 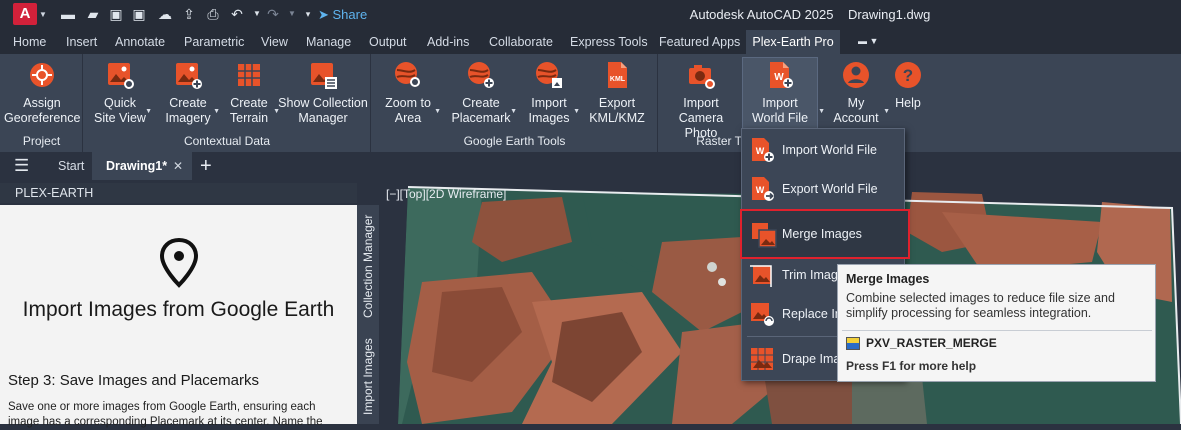 What do you see at coordinates (407, 74) in the screenshot?
I see `globe-zoom-icon` at bounding box center [407, 74].